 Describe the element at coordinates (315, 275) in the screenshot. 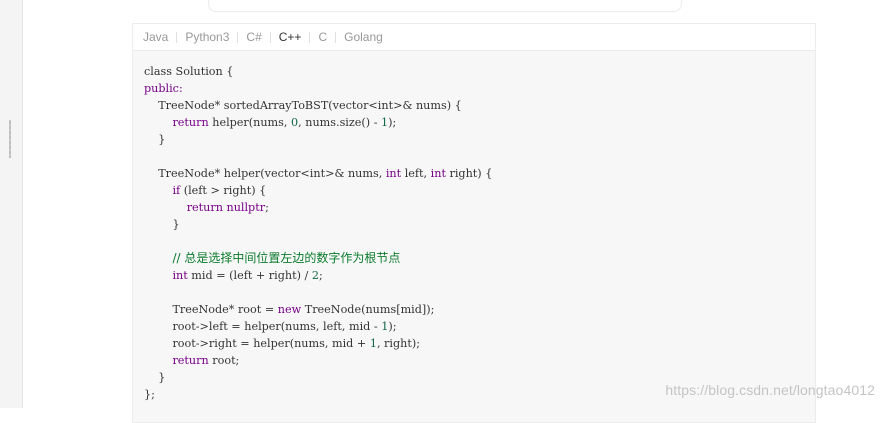

I see `code-token: 2` at that location.